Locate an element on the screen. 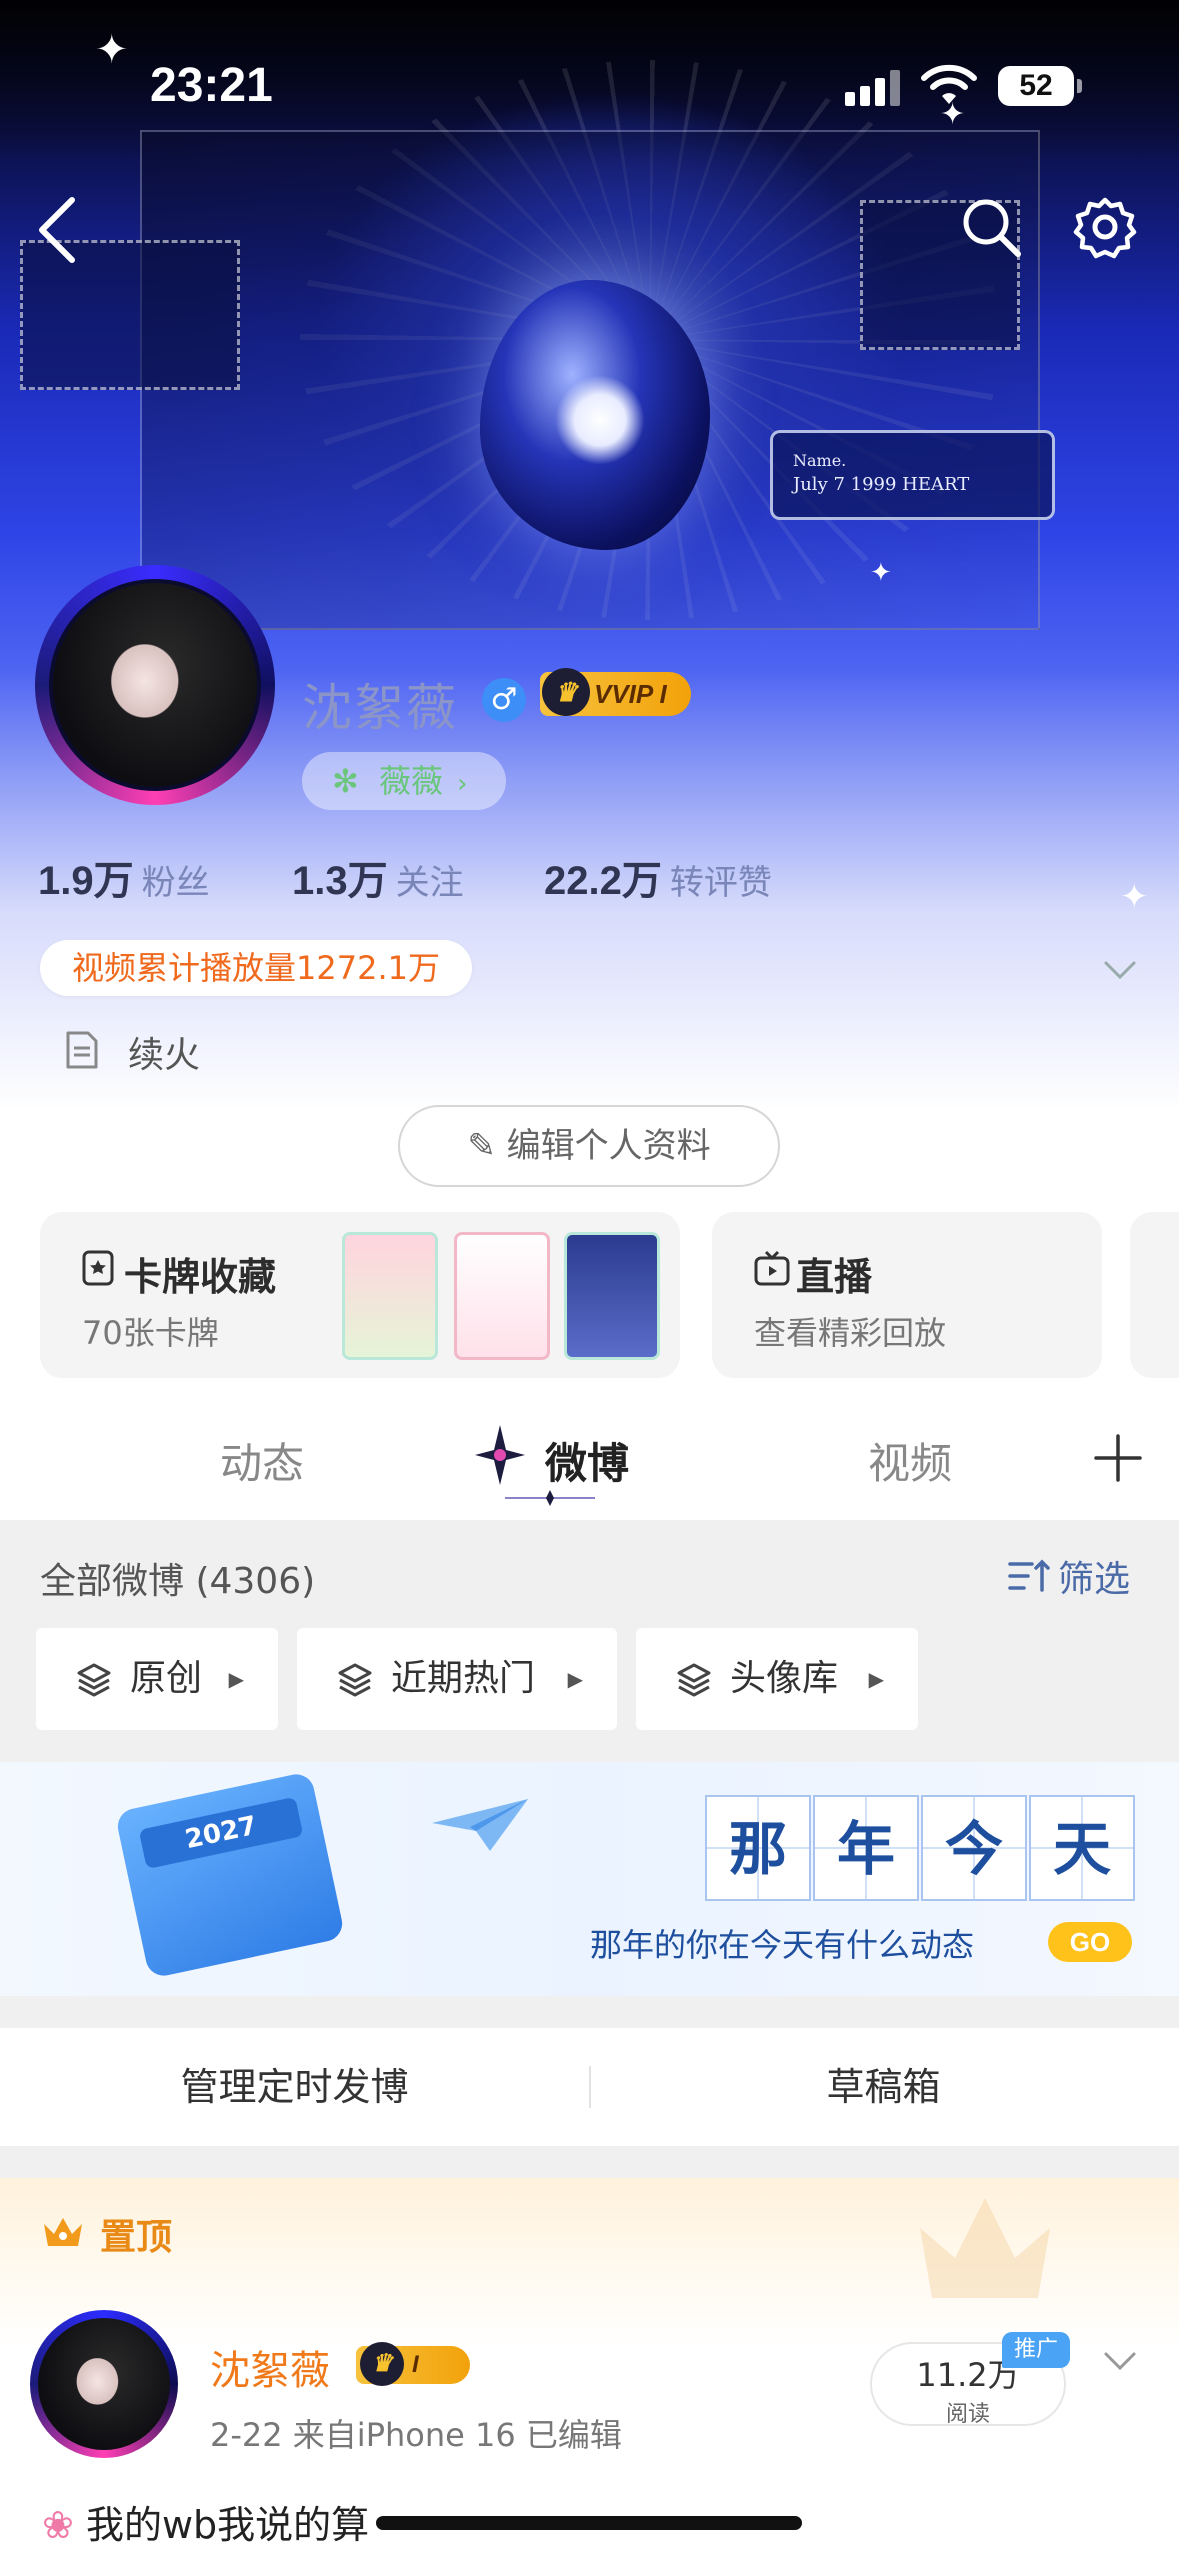 This screenshot has height=2556, width=1179. search-icon is located at coordinates (991, 227).